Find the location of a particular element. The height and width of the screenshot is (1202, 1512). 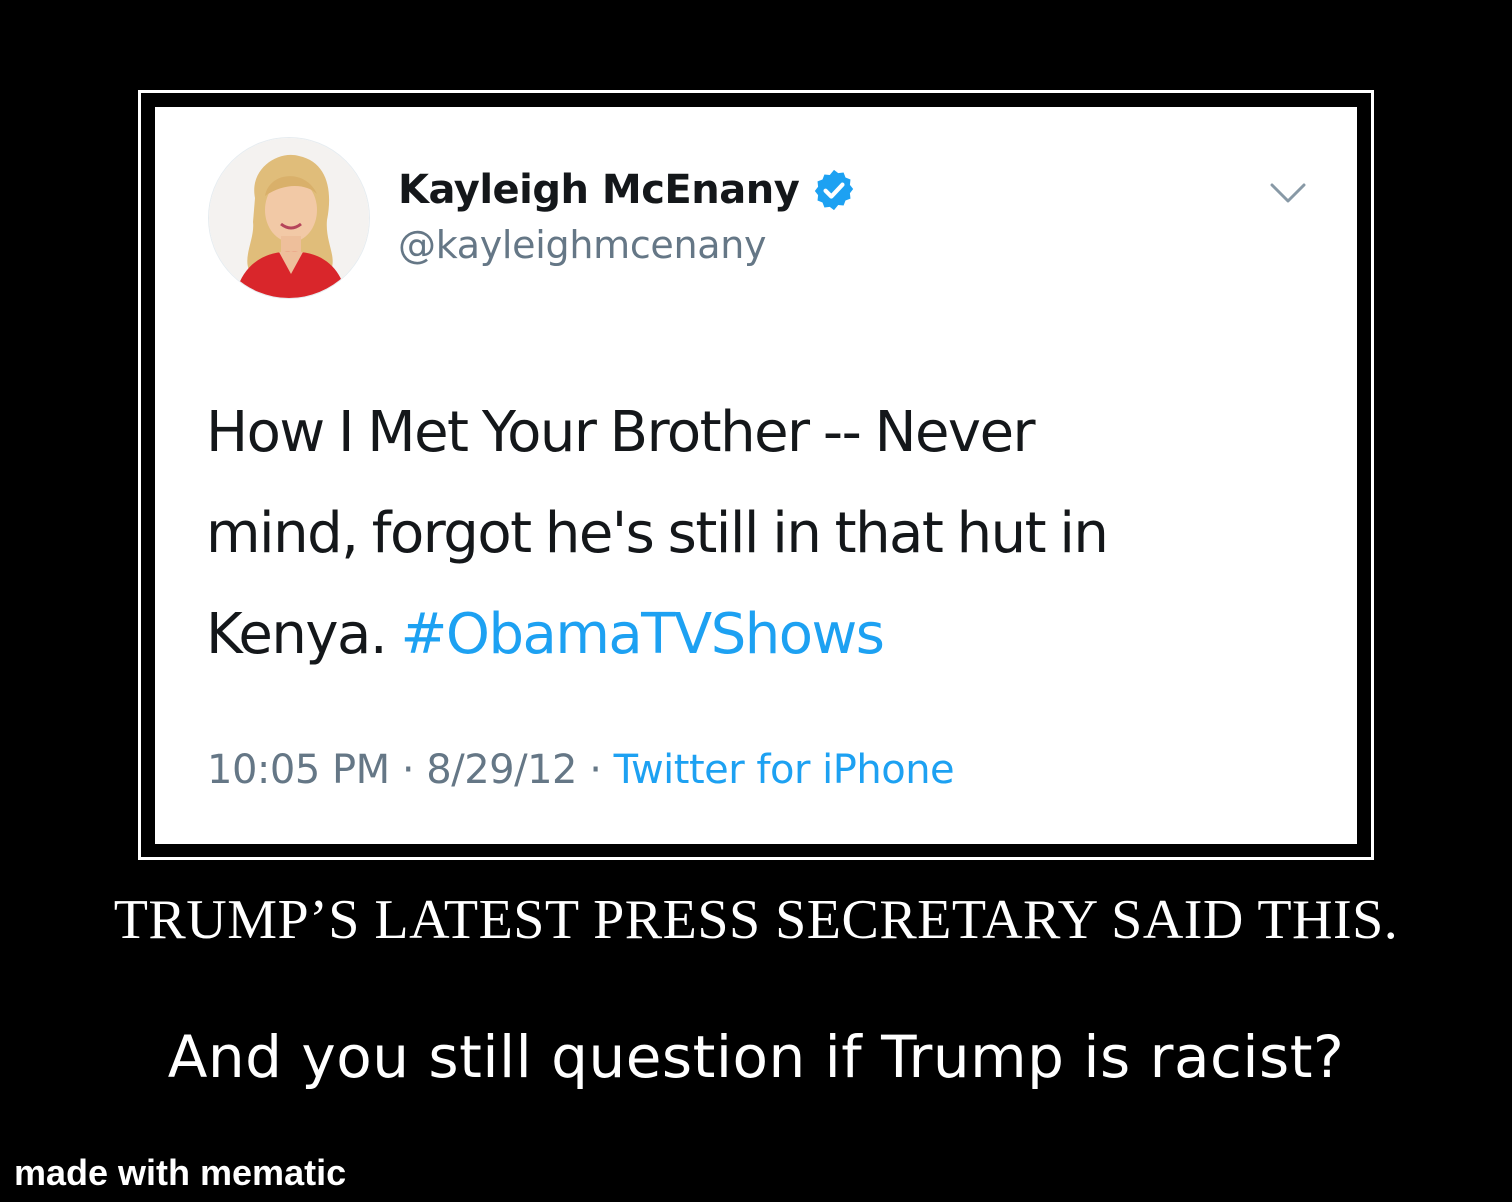

verified-badge-icon is located at coordinates (834, 190).